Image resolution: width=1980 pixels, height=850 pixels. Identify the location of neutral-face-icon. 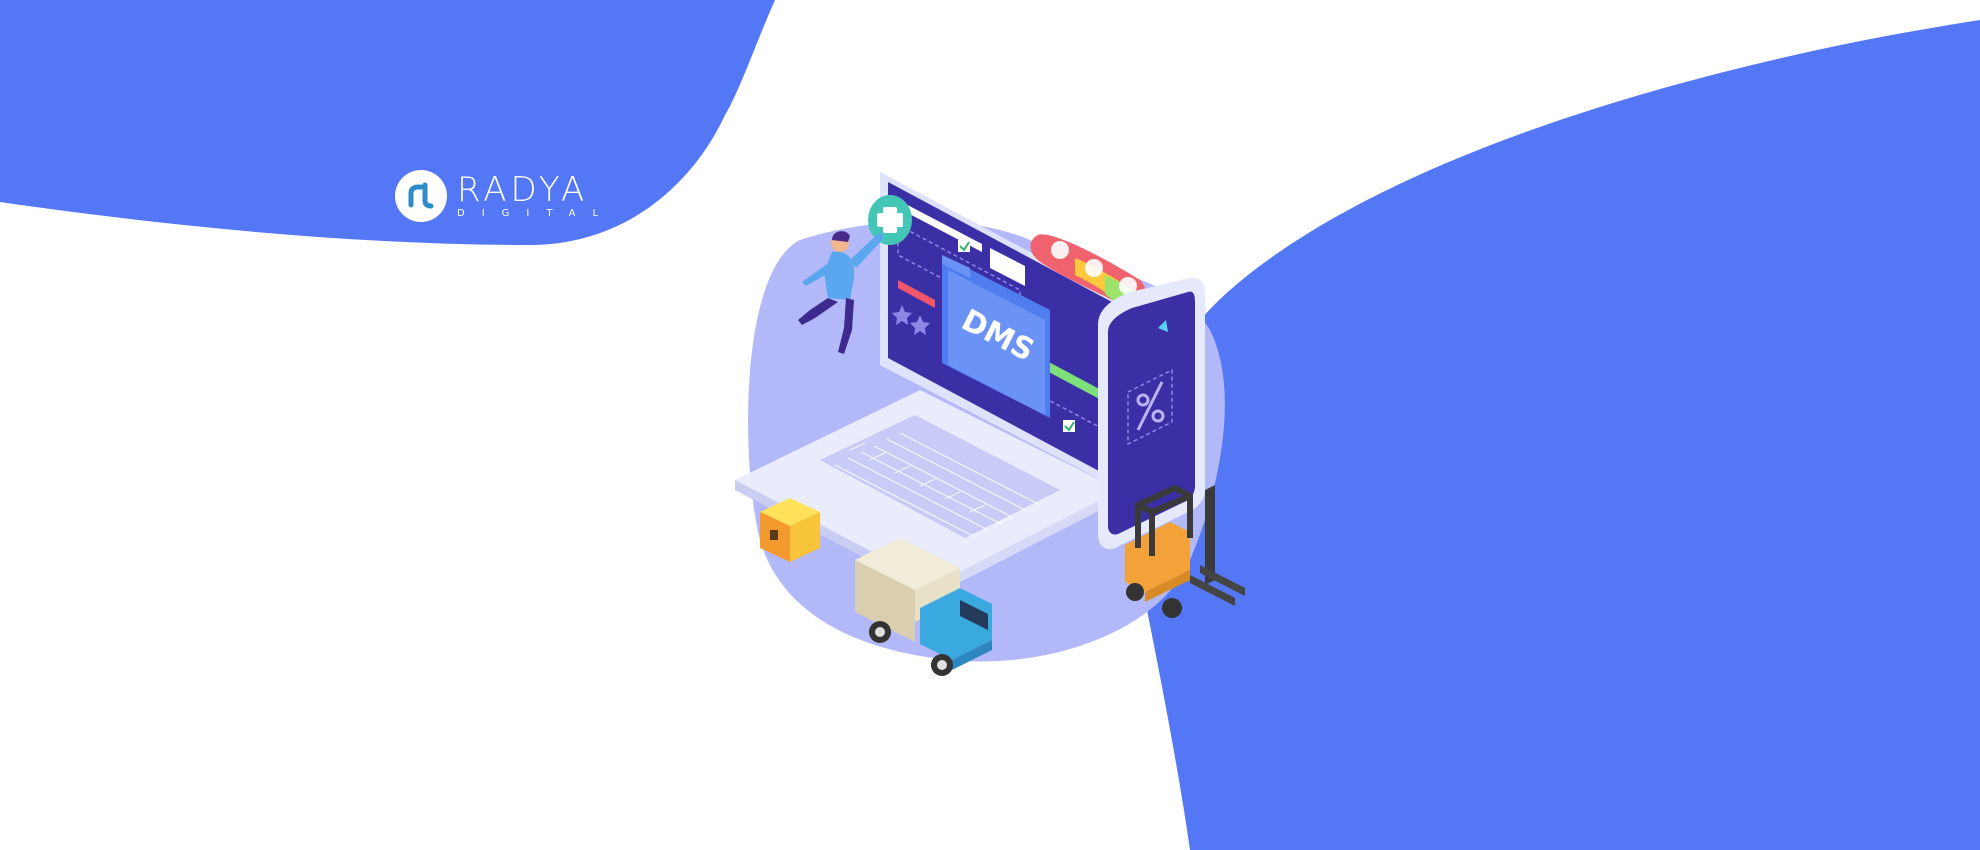
(1094, 268).